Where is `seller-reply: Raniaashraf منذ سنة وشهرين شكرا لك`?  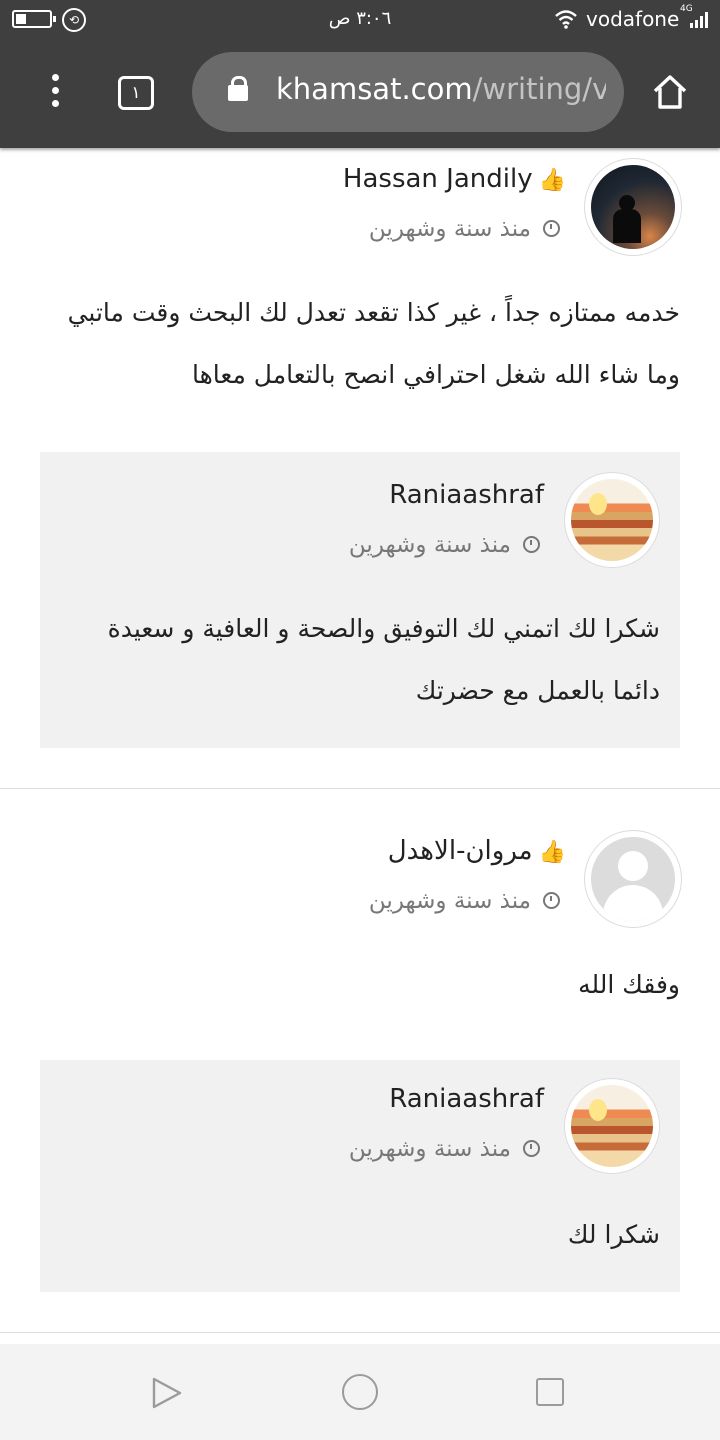
seller-reply: Raniaashraf منذ سنة وشهرين شكرا لك is located at coordinates (360, 1176).